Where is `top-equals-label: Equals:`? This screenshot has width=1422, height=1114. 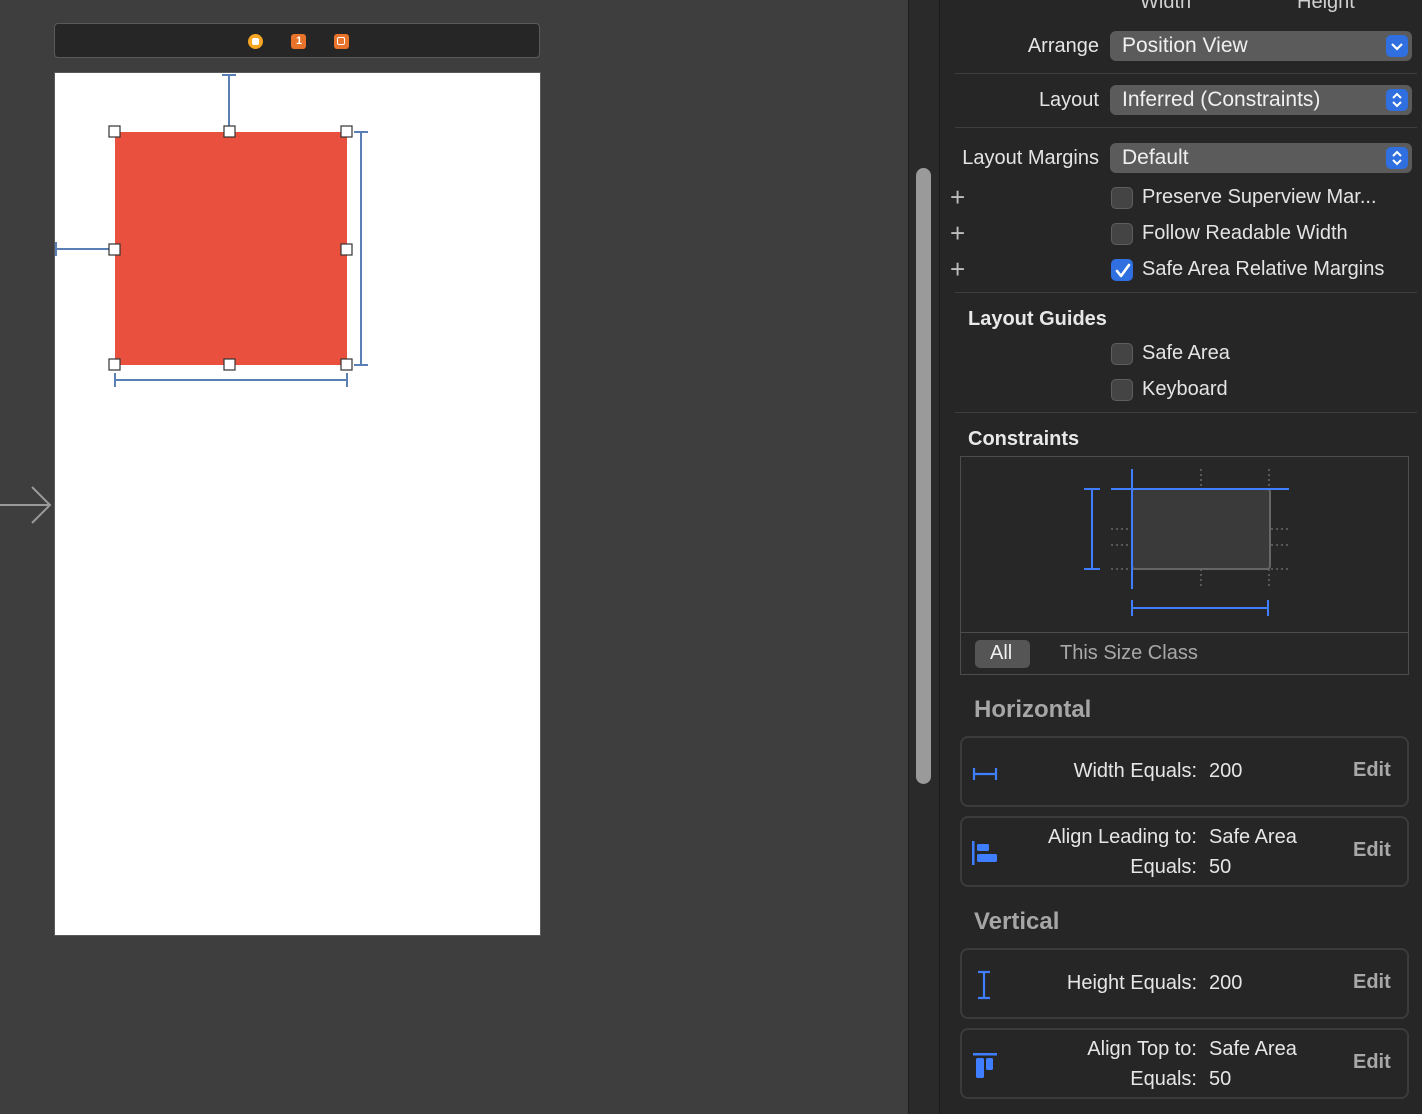 top-equals-label: Equals: is located at coordinates (1163, 1079).